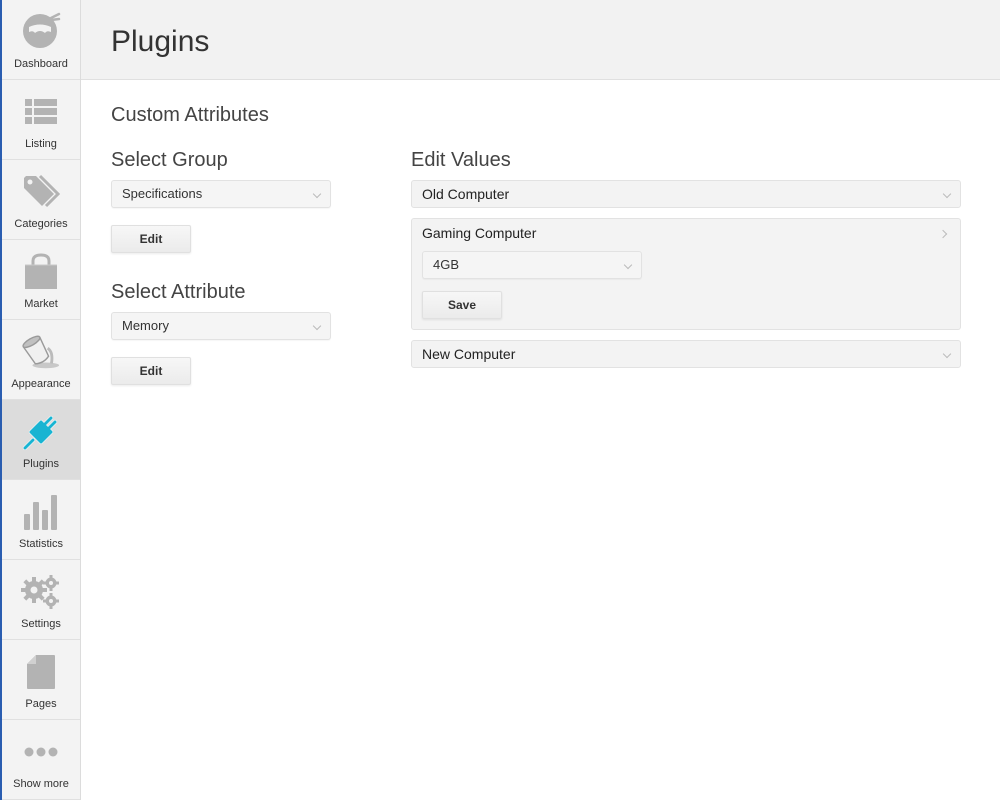  I want to click on list-icon, so click(41, 112).